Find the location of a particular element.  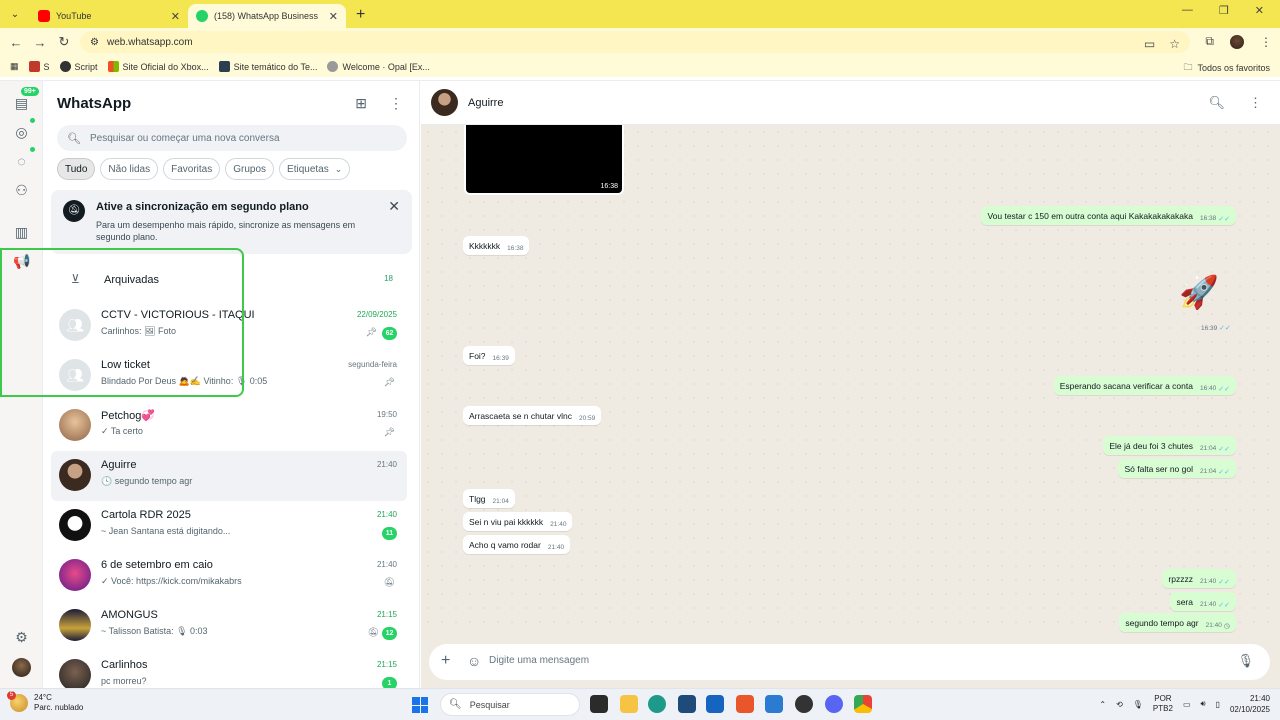

mic-tray-icon: 🎙︎ is located at coordinates (1138, 704).